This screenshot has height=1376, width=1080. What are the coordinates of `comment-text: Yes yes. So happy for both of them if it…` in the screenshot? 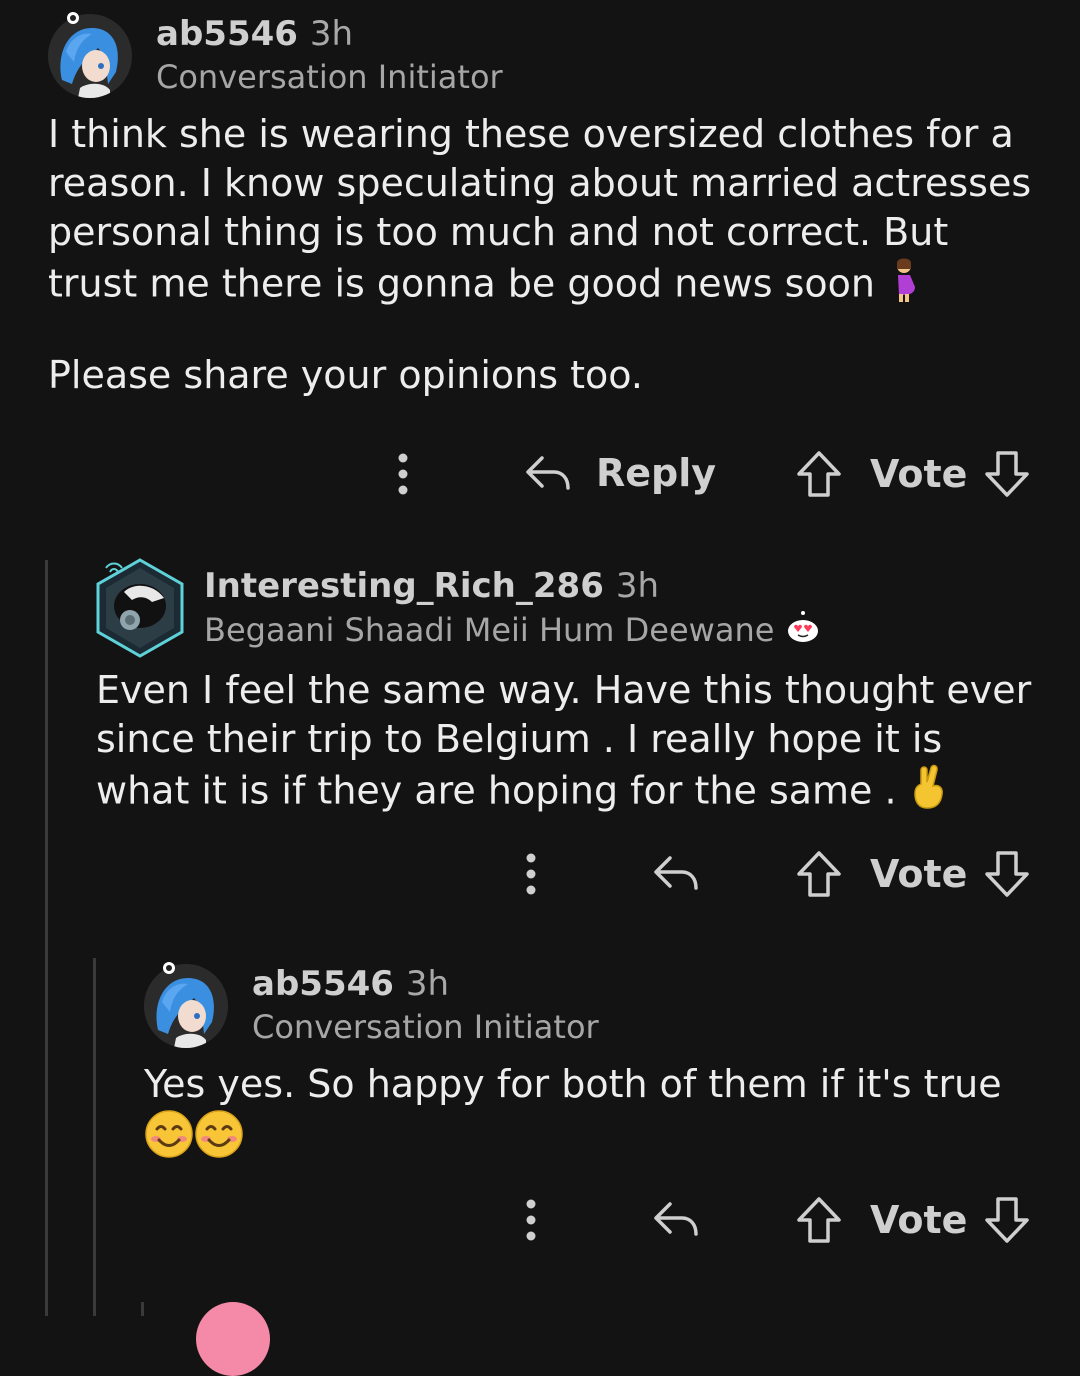 It's located at (573, 1084).